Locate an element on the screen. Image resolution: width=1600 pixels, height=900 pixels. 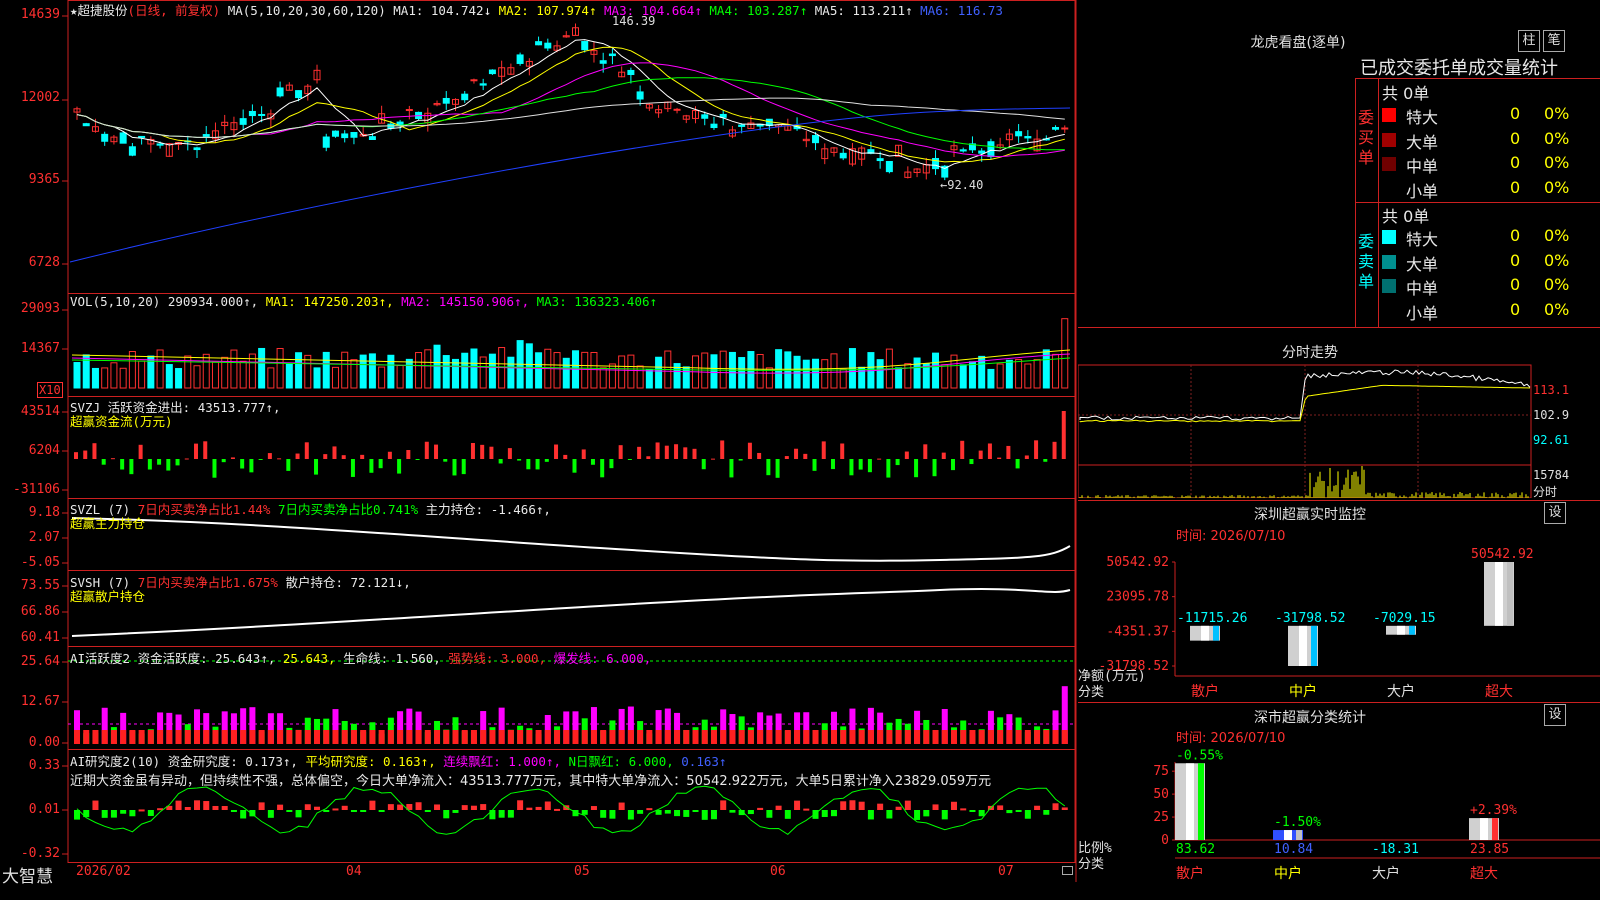
intraday-chart is located at coordinates (1339, 418).